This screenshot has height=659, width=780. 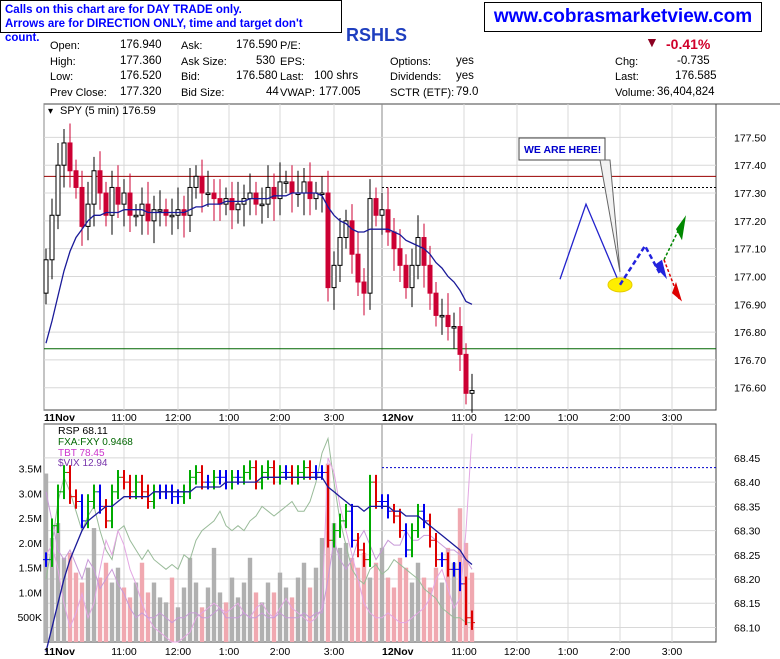 I want to click on chg-label: Chg:, so click(x=627, y=62).